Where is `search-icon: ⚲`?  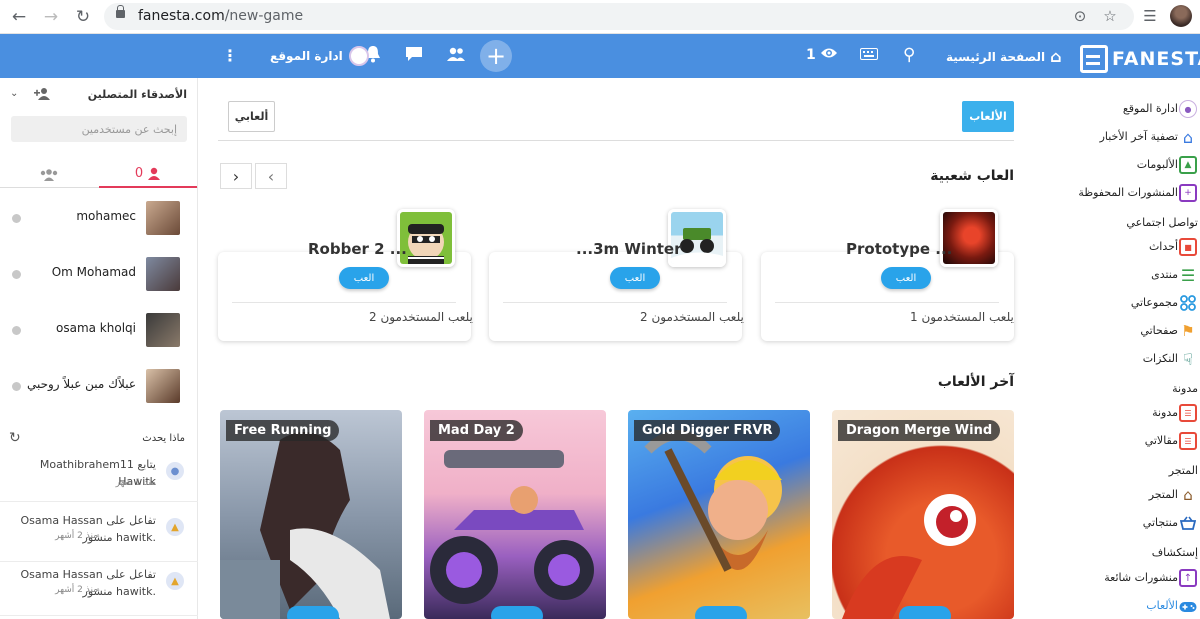
search-icon: ⚲ is located at coordinates (909, 55).